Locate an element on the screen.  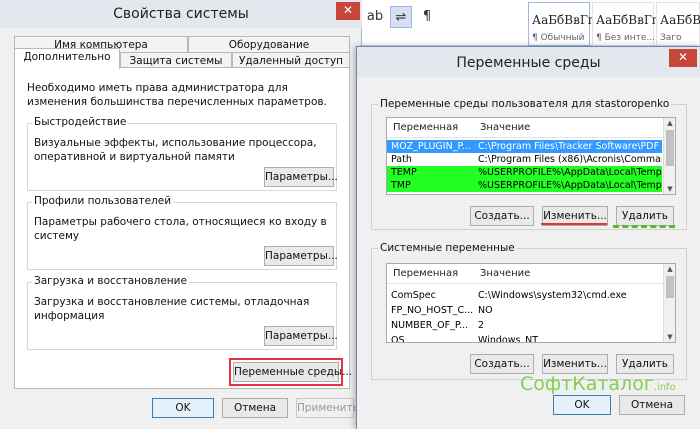
var-name: ComSpec is located at coordinates (413, 295).